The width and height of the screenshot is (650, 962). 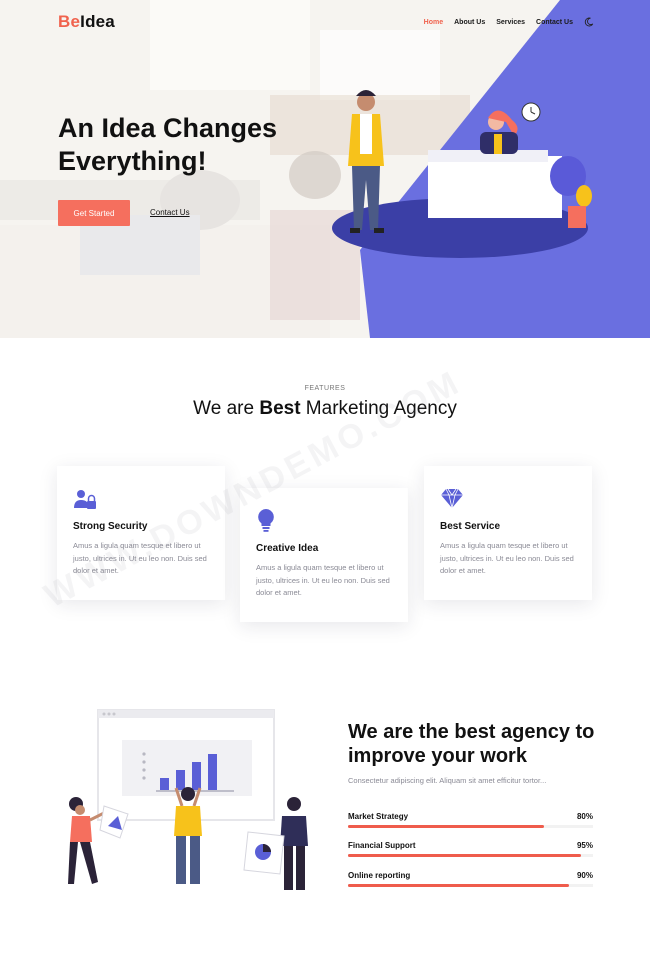 What do you see at coordinates (433, 22) in the screenshot?
I see `nav-item-home: Home` at bounding box center [433, 22].